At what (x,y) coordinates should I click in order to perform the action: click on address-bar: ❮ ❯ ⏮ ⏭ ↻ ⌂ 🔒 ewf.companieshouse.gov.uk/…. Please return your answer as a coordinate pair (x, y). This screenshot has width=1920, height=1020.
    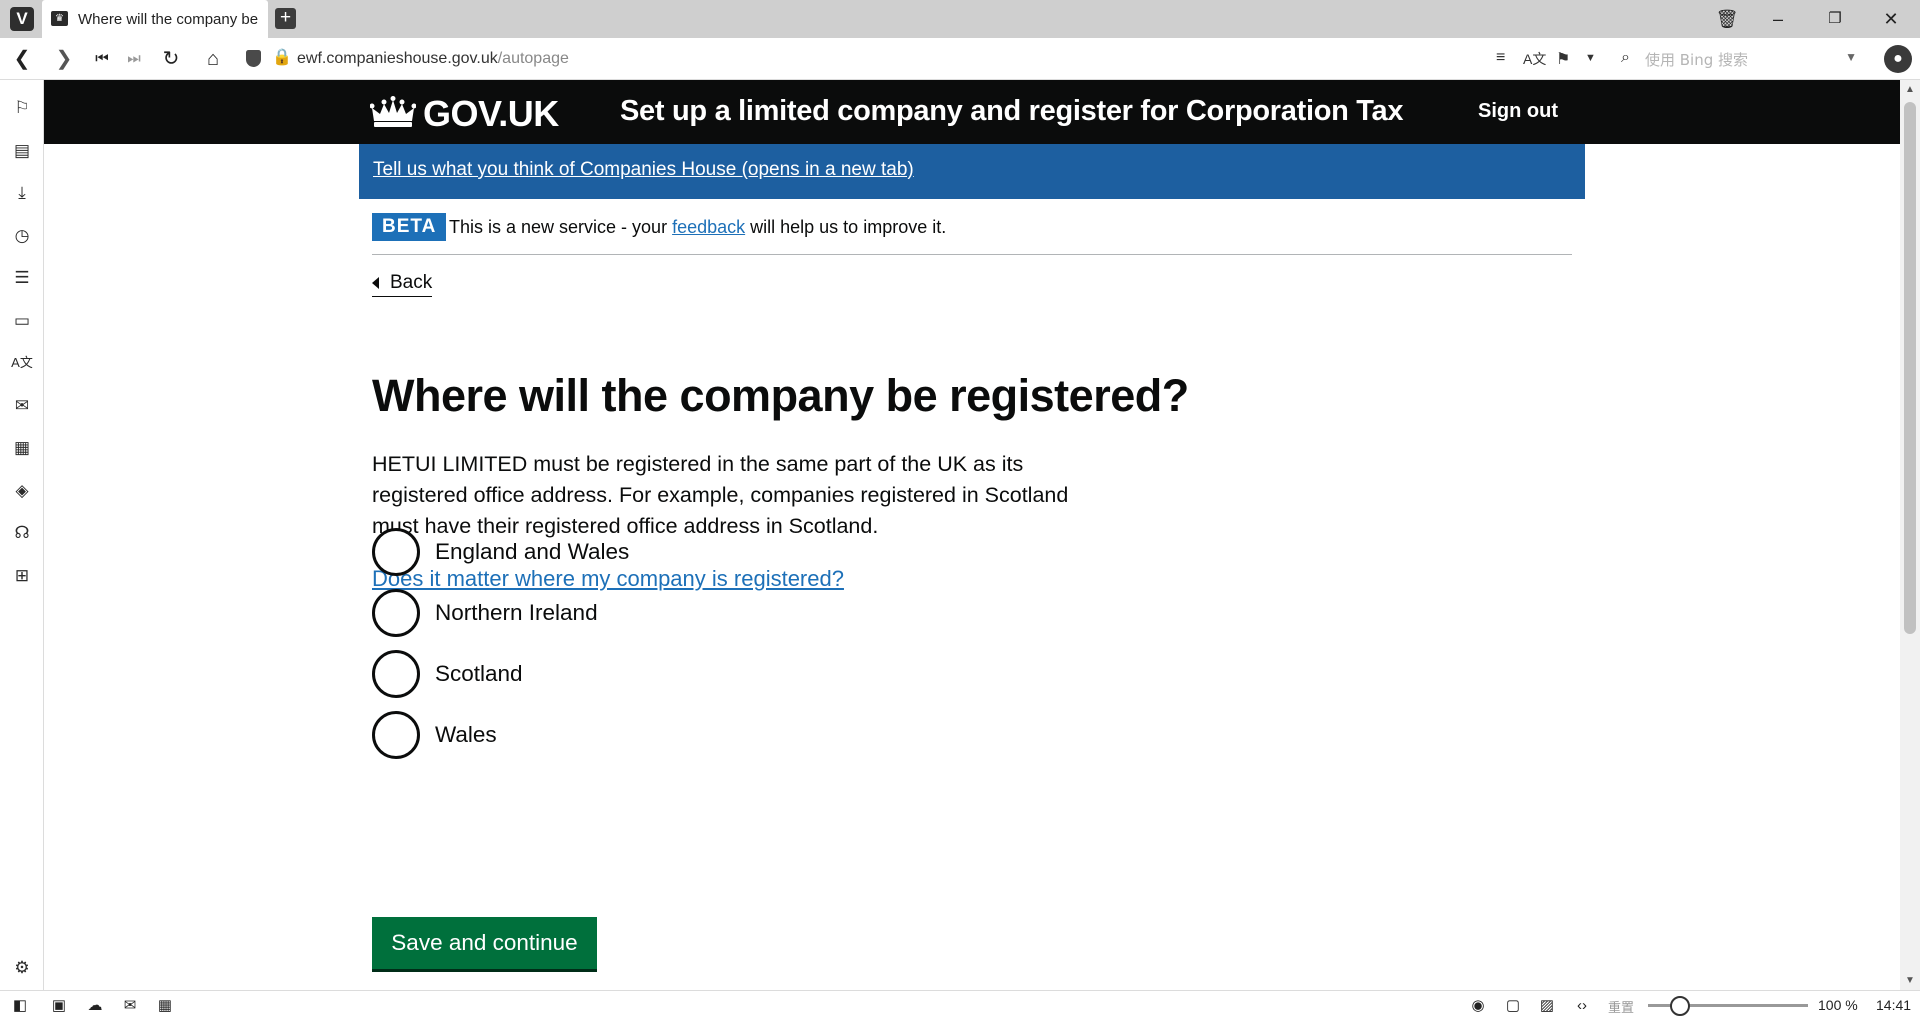
    Looking at the image, I should click on (960, 59).